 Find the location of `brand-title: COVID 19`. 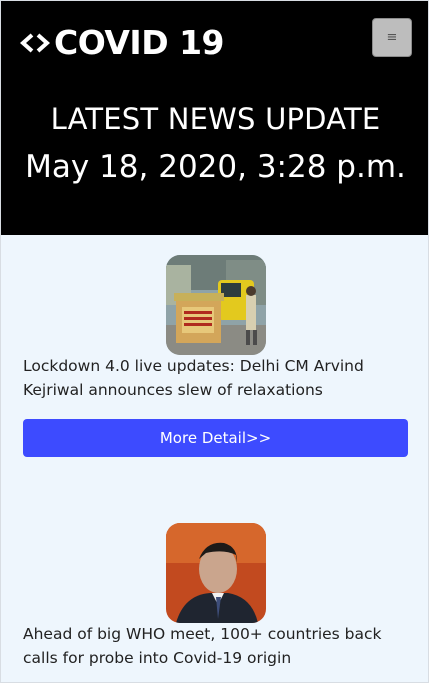

brand-title: COVID 19 is located at coordinates (139, 42).